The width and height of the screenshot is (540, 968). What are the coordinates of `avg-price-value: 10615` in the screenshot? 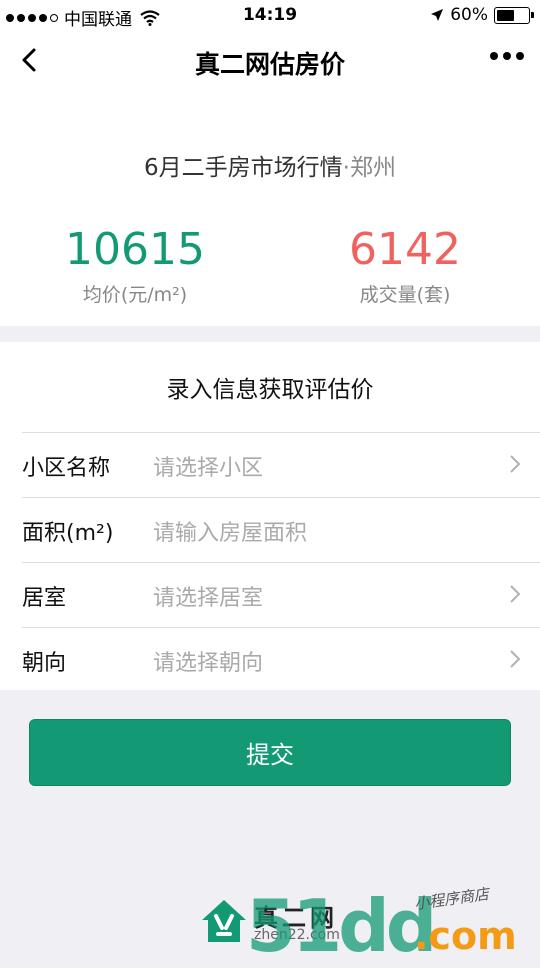 It's located at (135, 249).